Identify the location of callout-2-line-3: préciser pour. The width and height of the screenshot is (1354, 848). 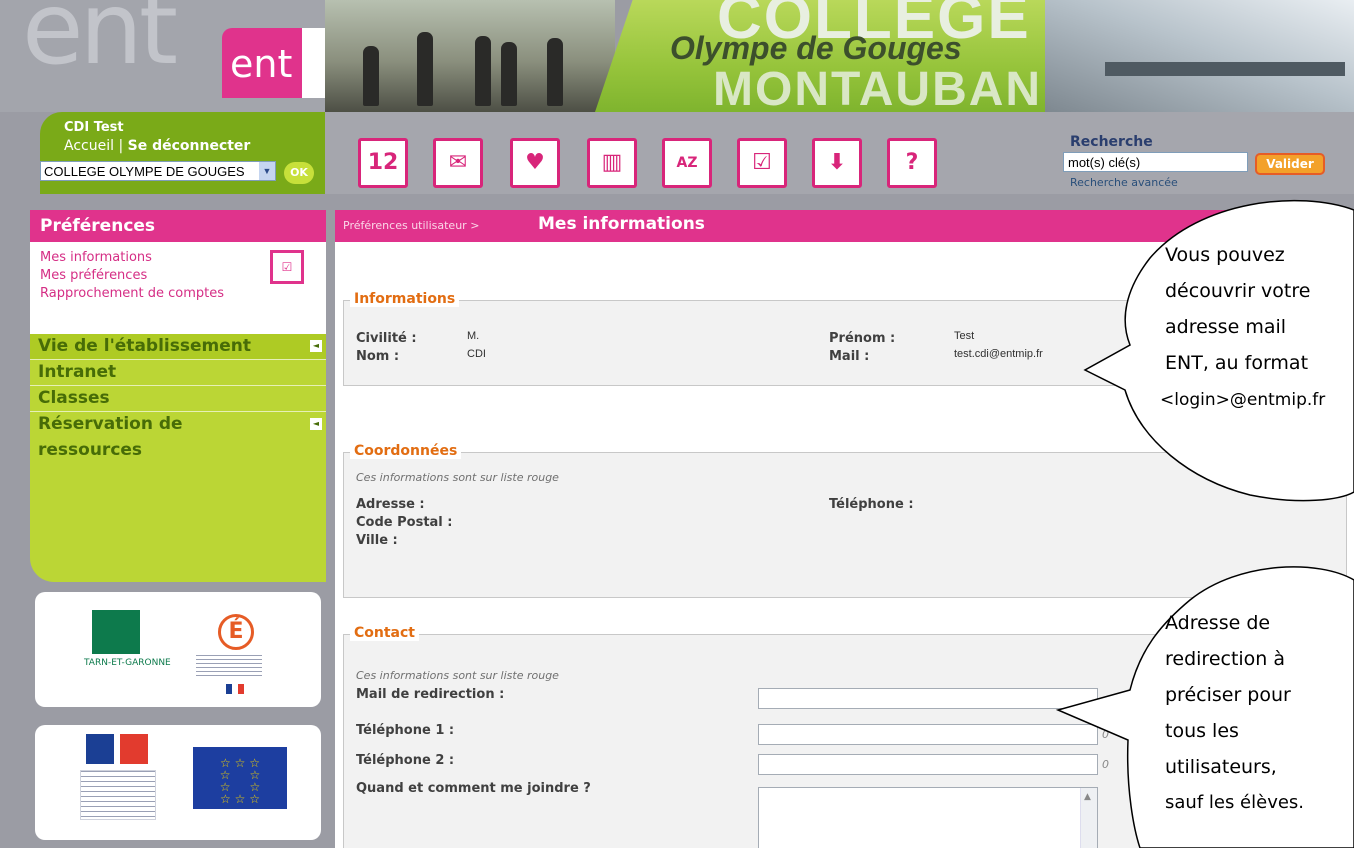
(1228, 695).